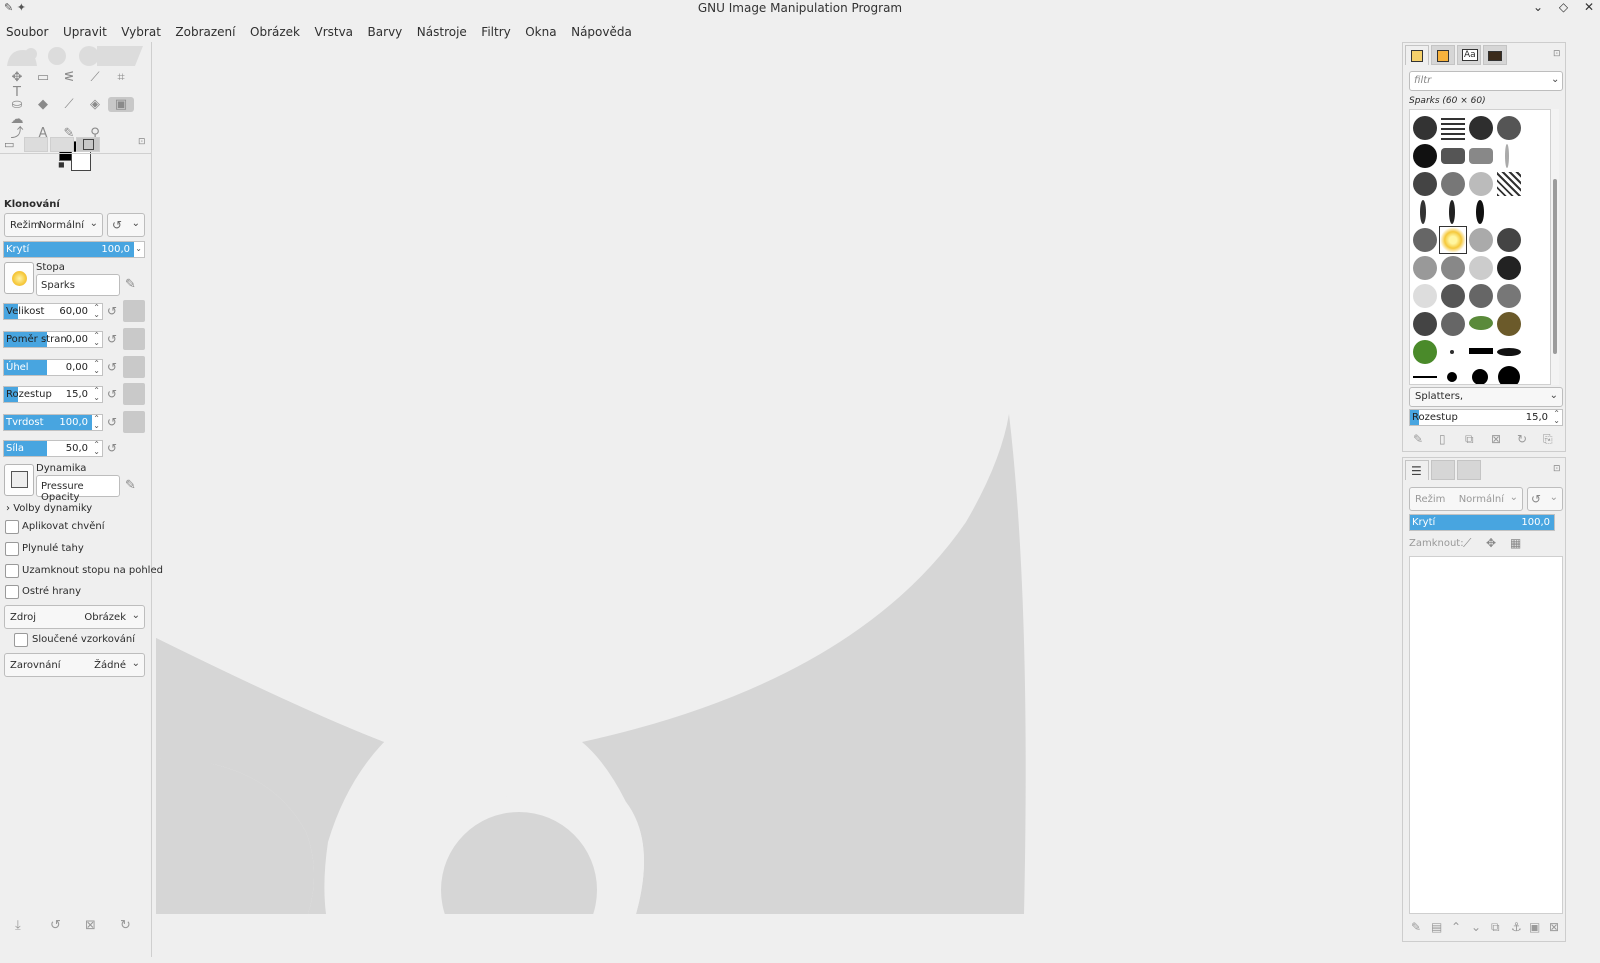 The width and height of the screenshot is (1600, 963). Describe the element at coordinates (1466, 499) in the screenshot. I see `layer-mode-dropdown: Režim Normální ⌄` at that location.